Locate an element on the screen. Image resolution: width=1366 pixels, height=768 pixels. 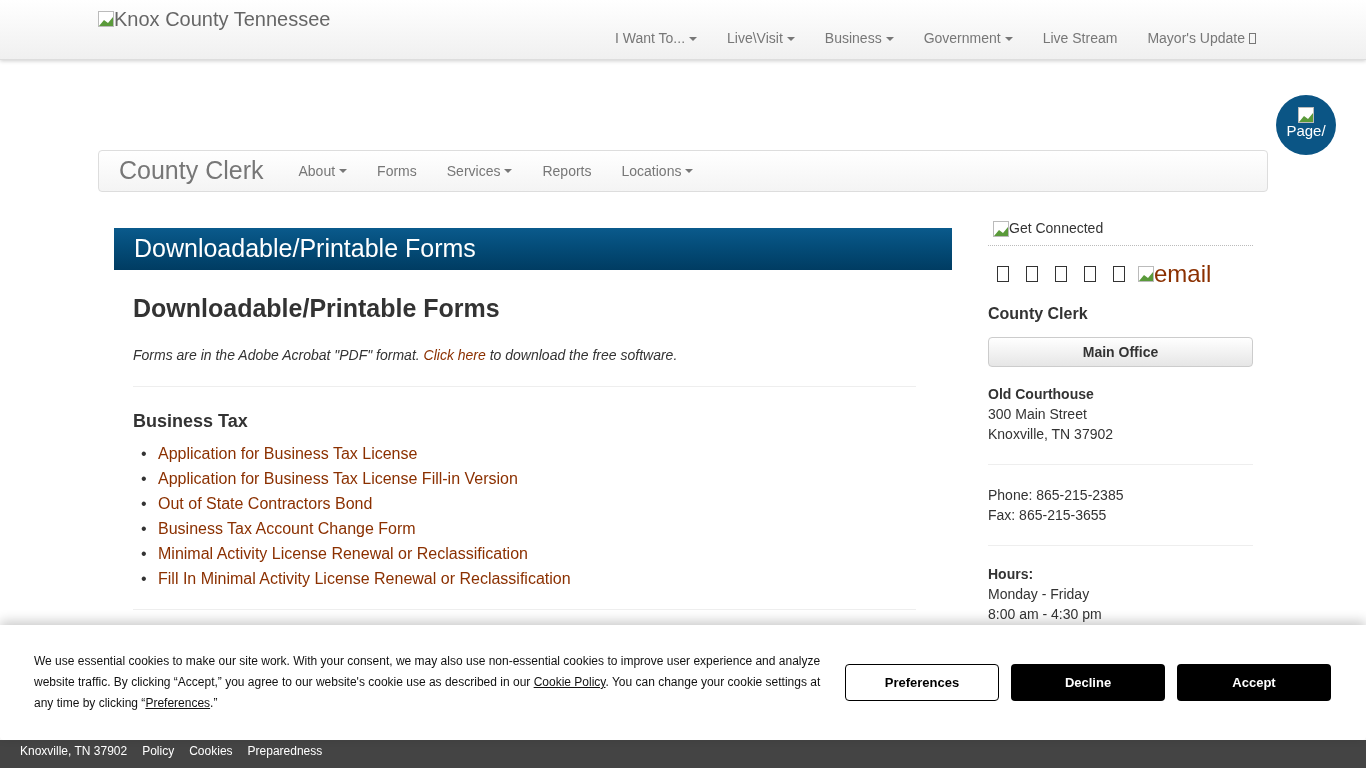
nav-menu-item: Mayor's Update is located at coordinates (1201, 38).